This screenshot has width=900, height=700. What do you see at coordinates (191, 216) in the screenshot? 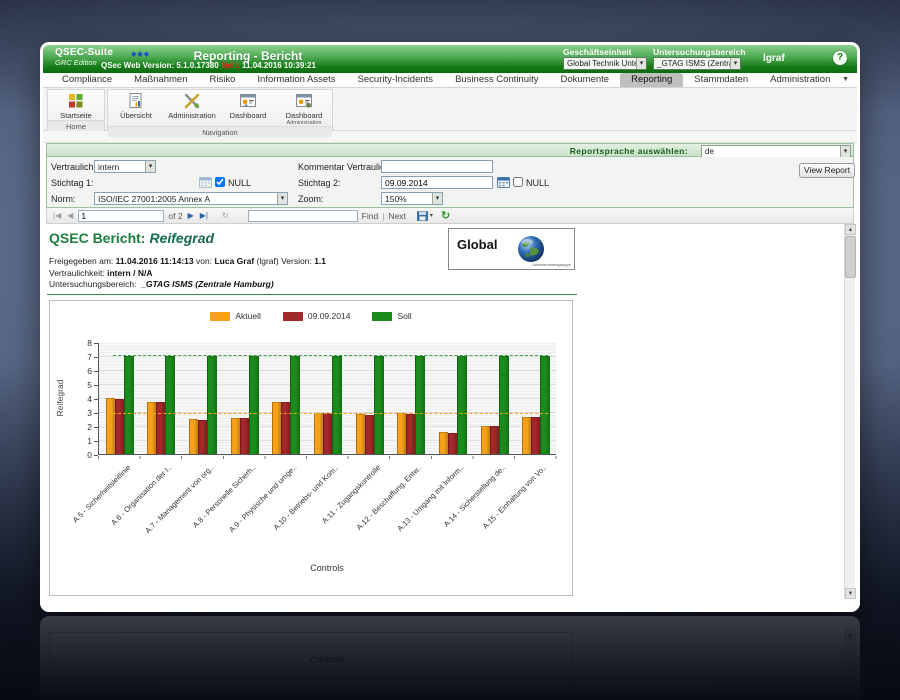
I see `next-page-icon: ▶` at bounding box center [191, 216].